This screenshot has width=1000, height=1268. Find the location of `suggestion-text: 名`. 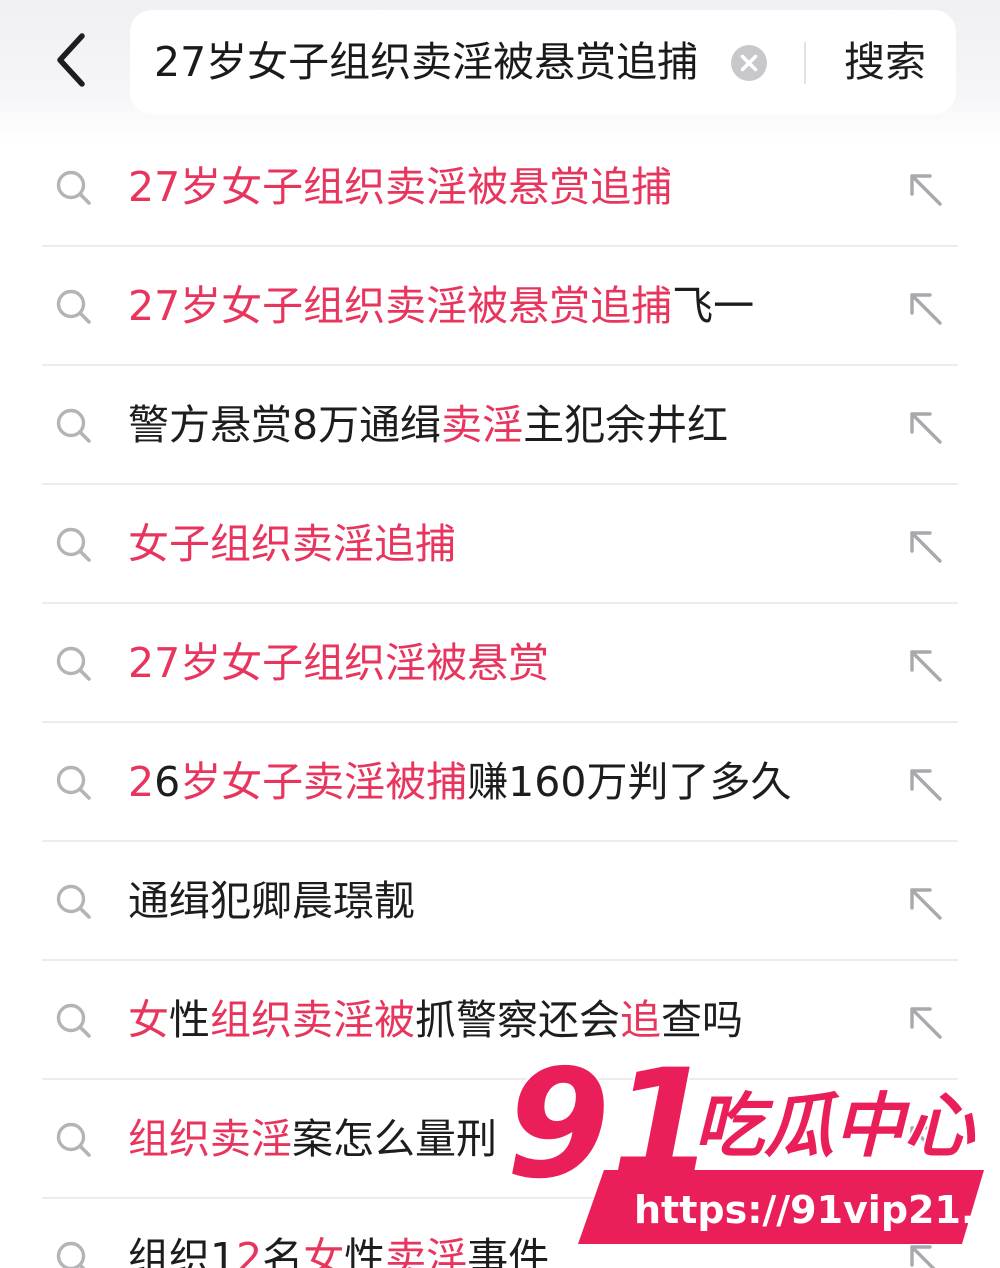

suggestion-text: 名 is located at coordinates (283, 1251).